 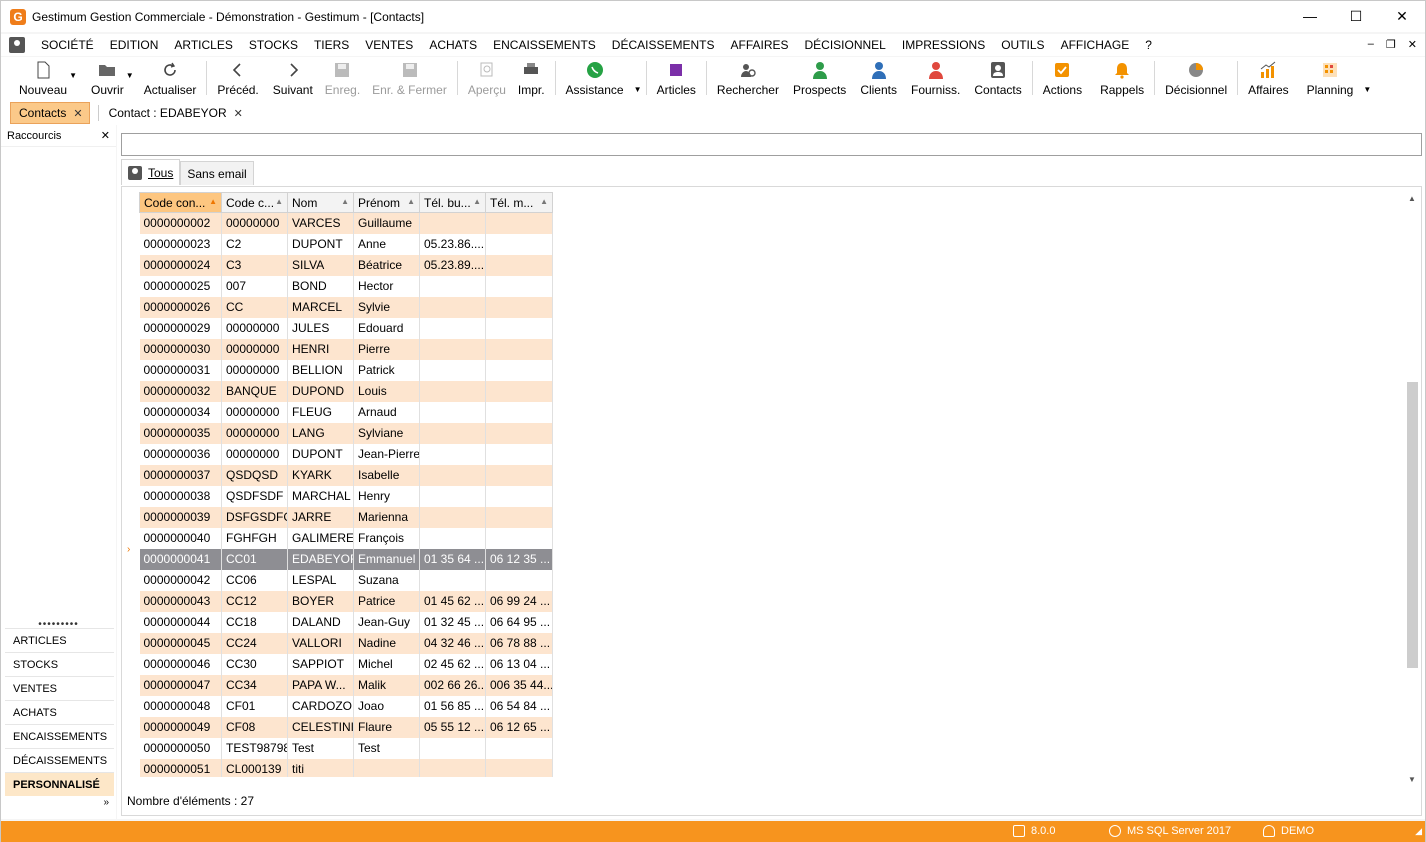 I want to click on column-header-tel-mobile: Tél. m... ▲, so click(x=519, y=202).